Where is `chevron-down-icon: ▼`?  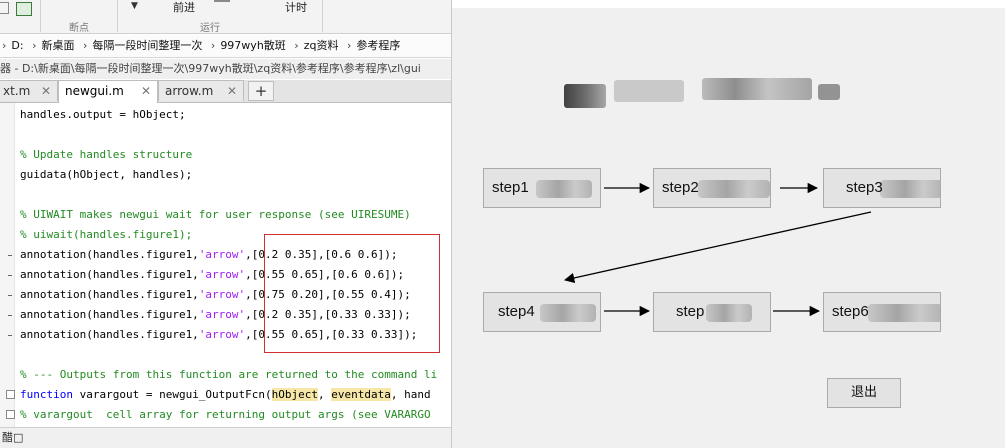
chevron-down-icon: ▼ is located at coordinates (134, 6).